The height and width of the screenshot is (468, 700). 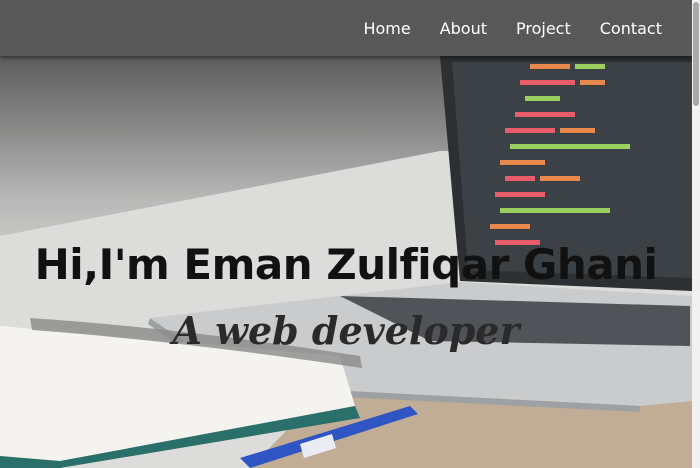 I want to click on nav-links: Home About Project Contact, so click(x=498, y=28).